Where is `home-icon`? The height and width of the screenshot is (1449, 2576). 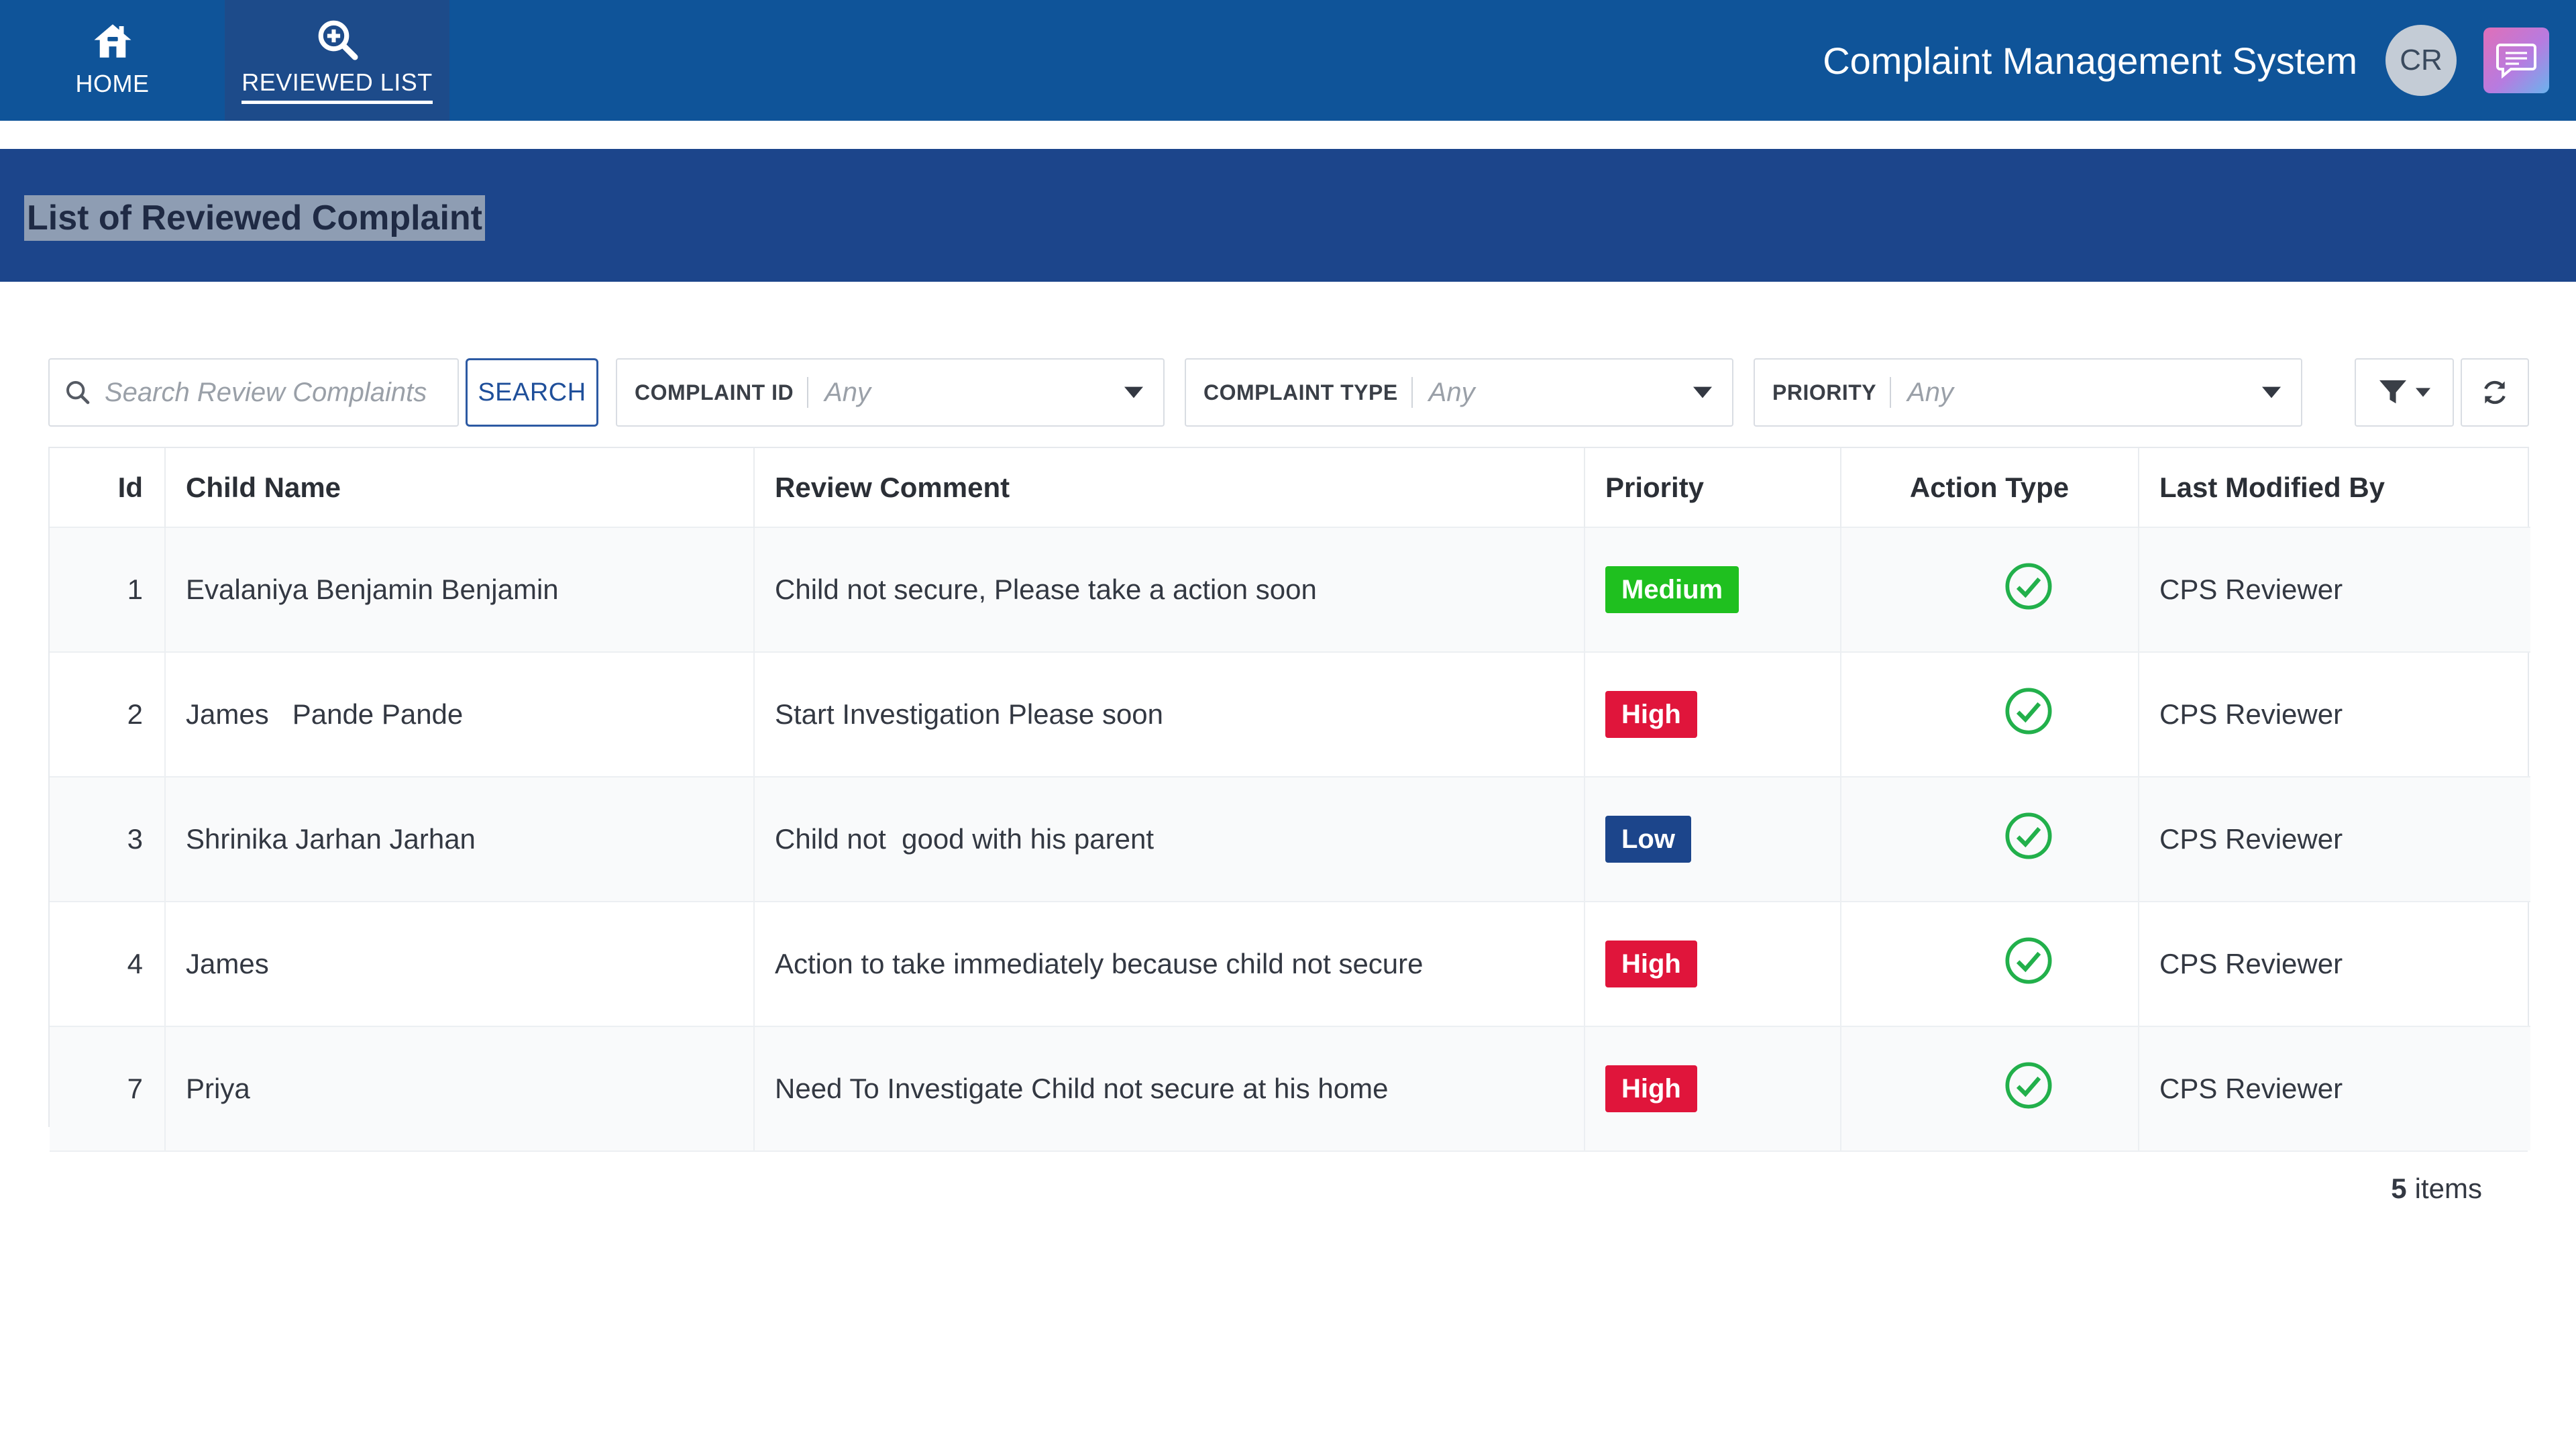
home-icon is located at coordinates (112, 41).